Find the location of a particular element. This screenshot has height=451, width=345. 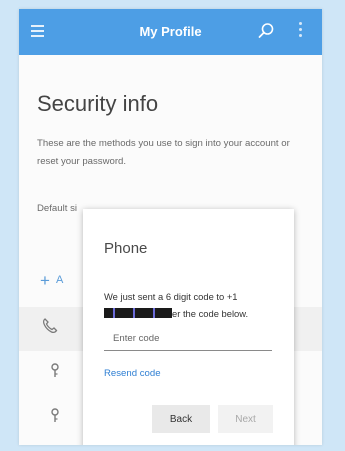

app-bar-title: My Profile is located at coordinates (170, 31).